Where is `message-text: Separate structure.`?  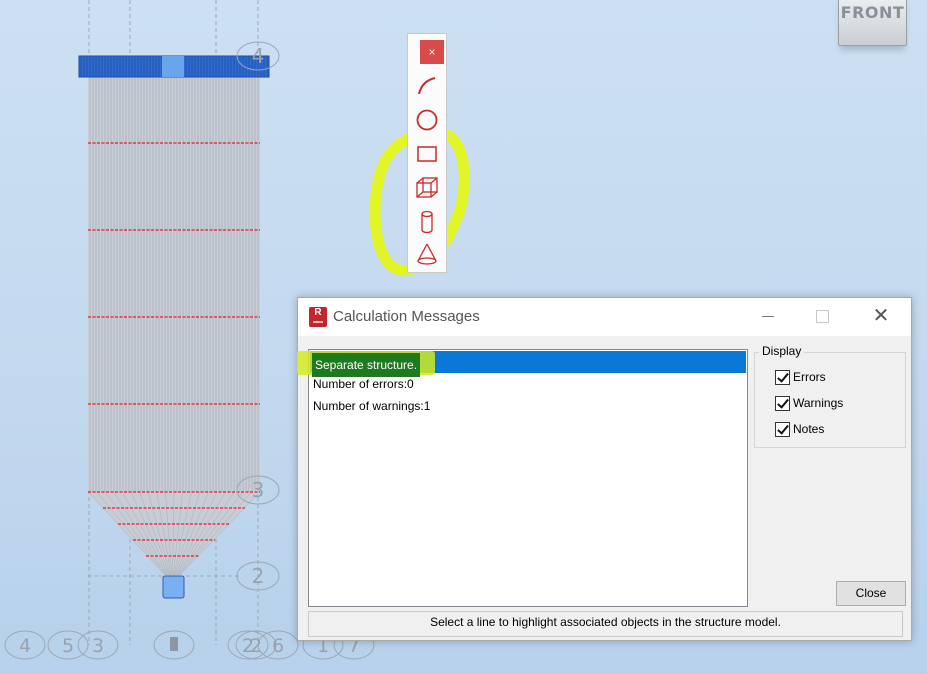 message-text: Separate structure. is located at coordinates (366, 365).